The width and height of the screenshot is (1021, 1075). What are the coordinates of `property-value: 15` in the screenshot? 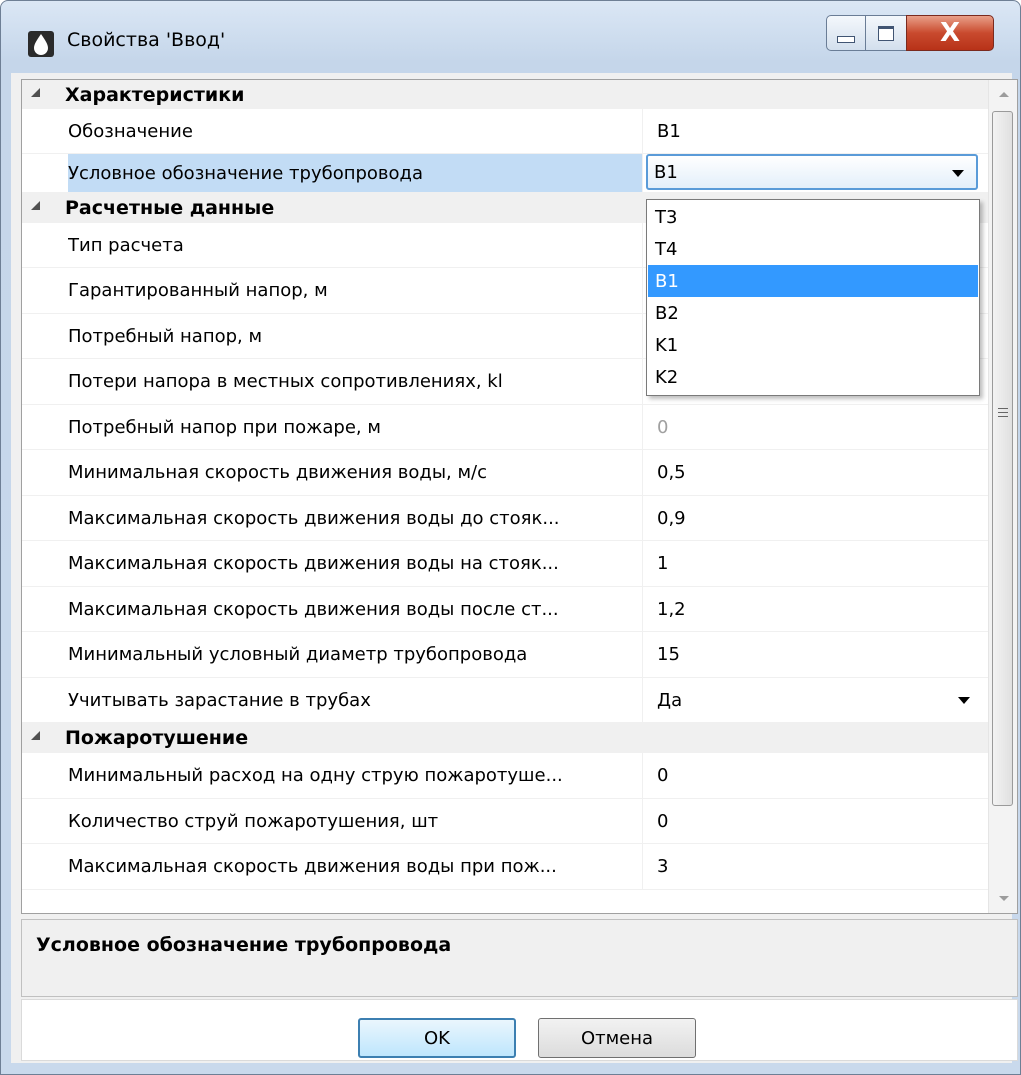 It's located at (816, 654).